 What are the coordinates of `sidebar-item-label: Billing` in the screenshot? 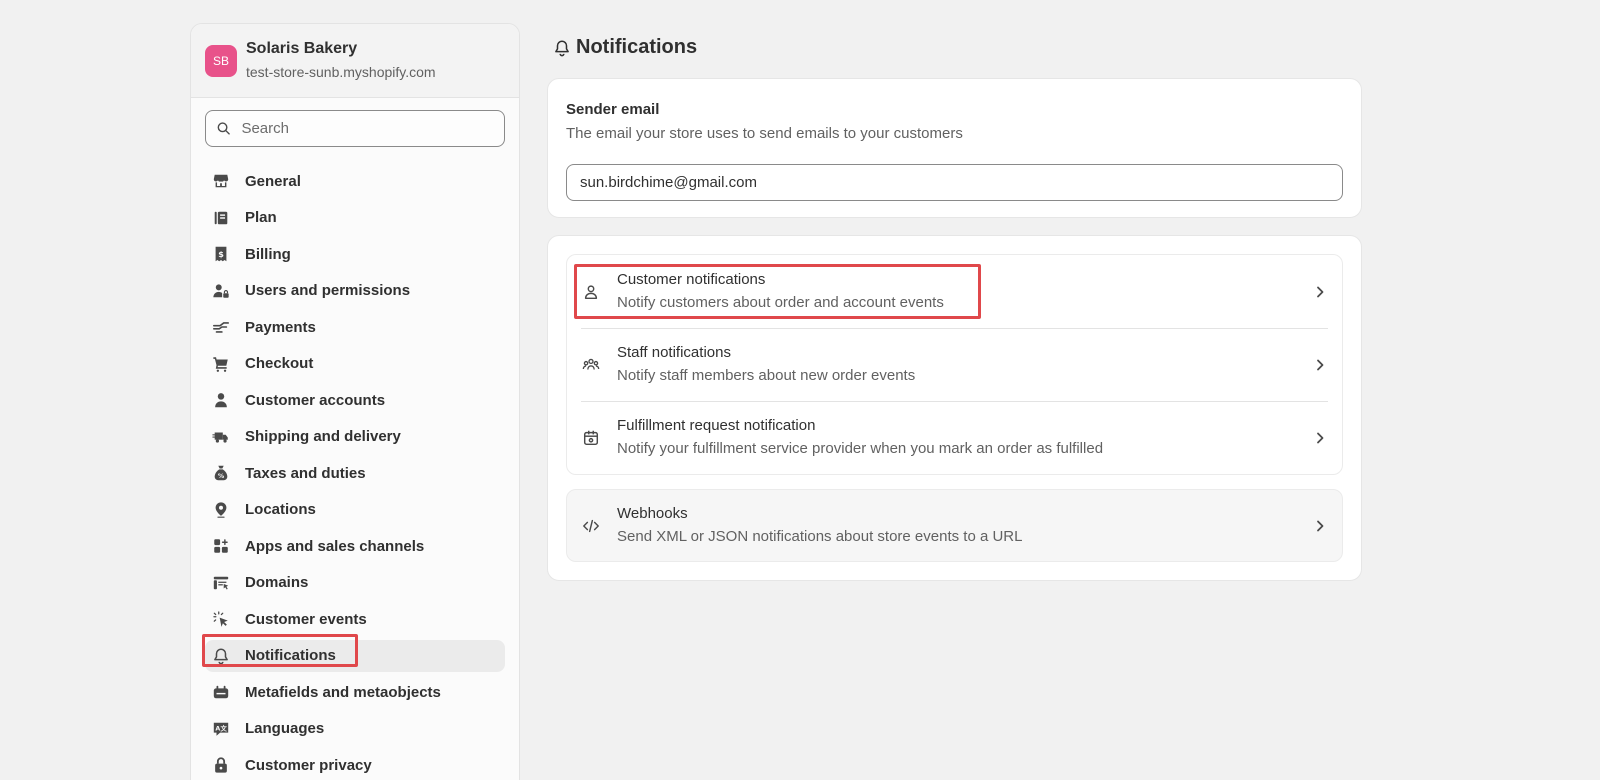 It's located at (268, 254).